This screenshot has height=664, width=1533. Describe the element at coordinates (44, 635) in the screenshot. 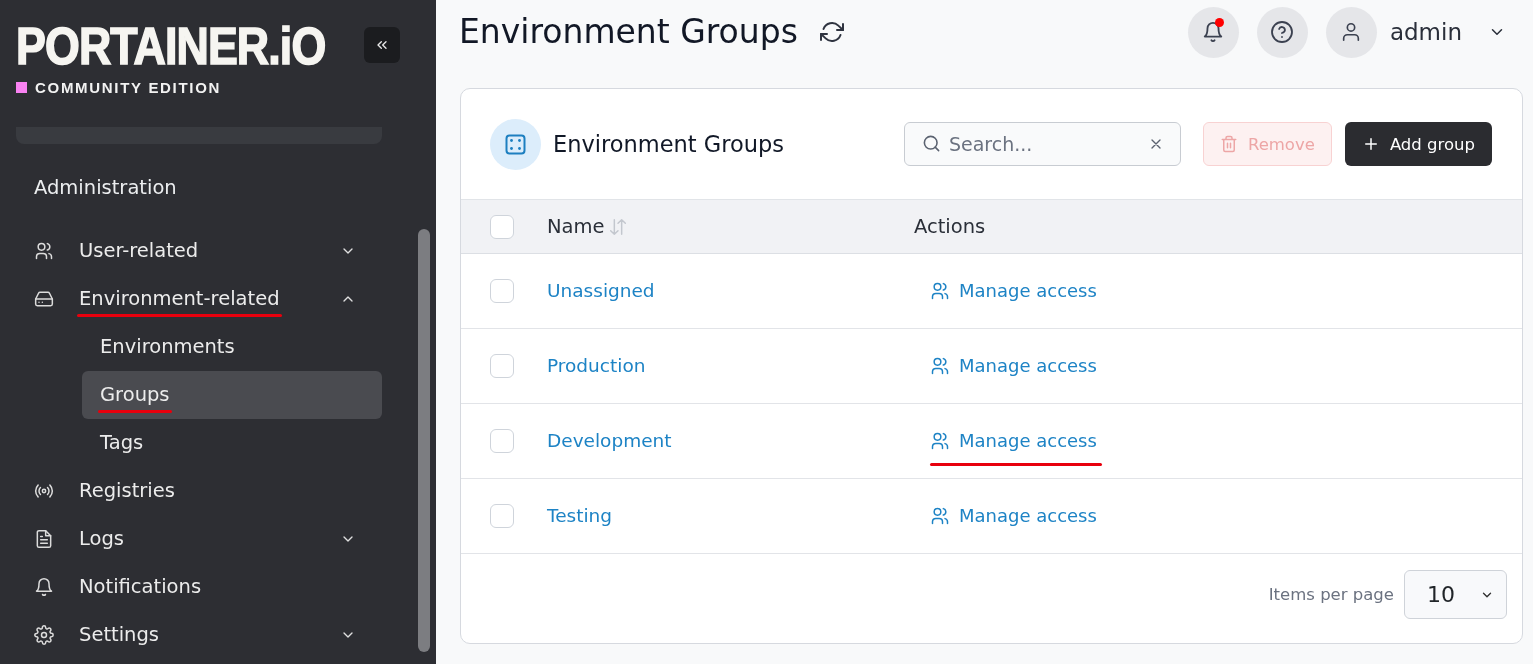

I see `settings-icon` at that location.